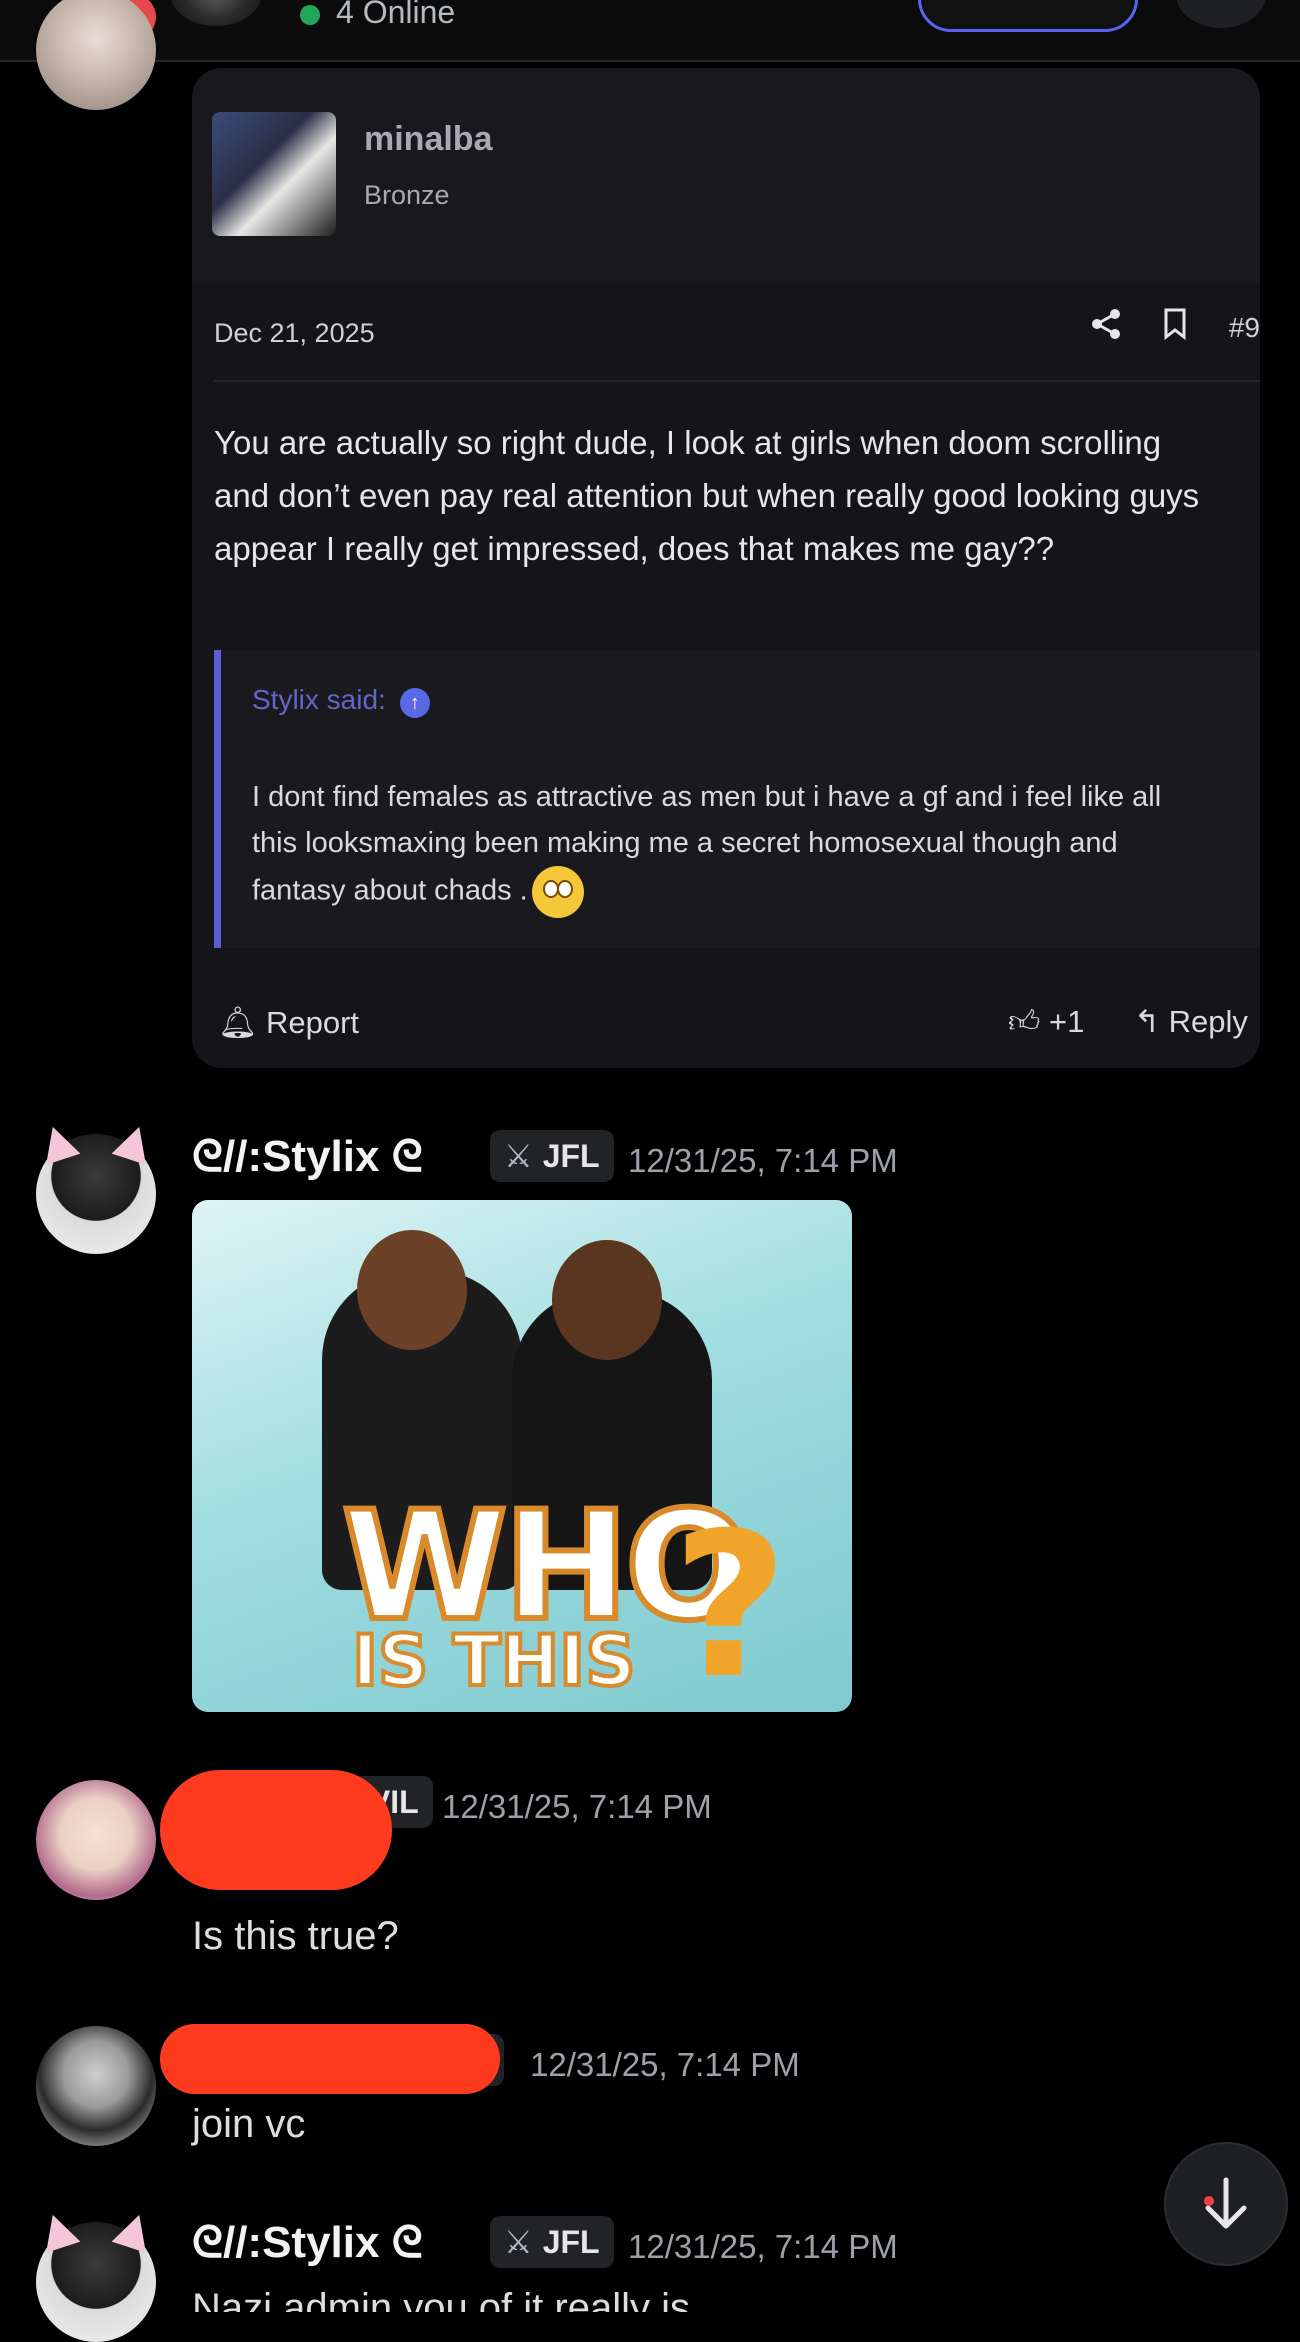 The width and height of the screenshot is (1300, 2342). What do you see at coordinates (1175, 327) in the screenshot?
I see `bookmark-icon` at bounding box center [1175, 327].